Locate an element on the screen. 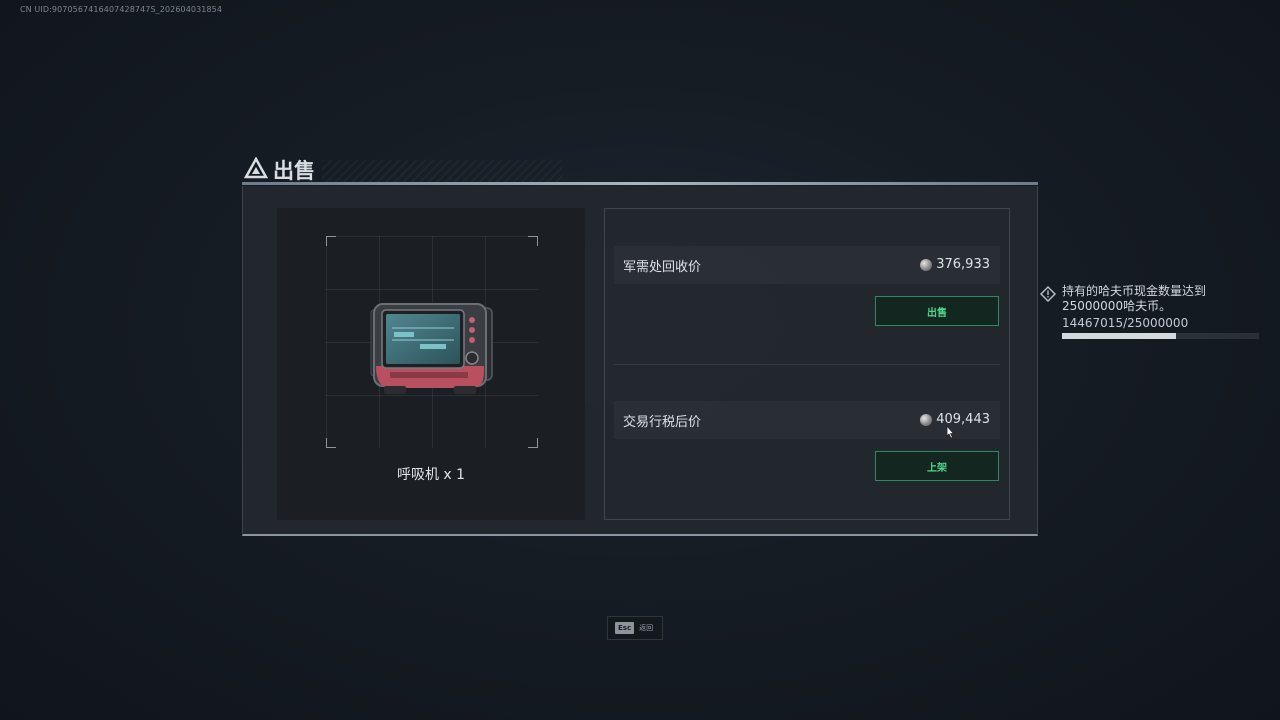  market-price-value: 409,443 is located at coordinates (955, 419).